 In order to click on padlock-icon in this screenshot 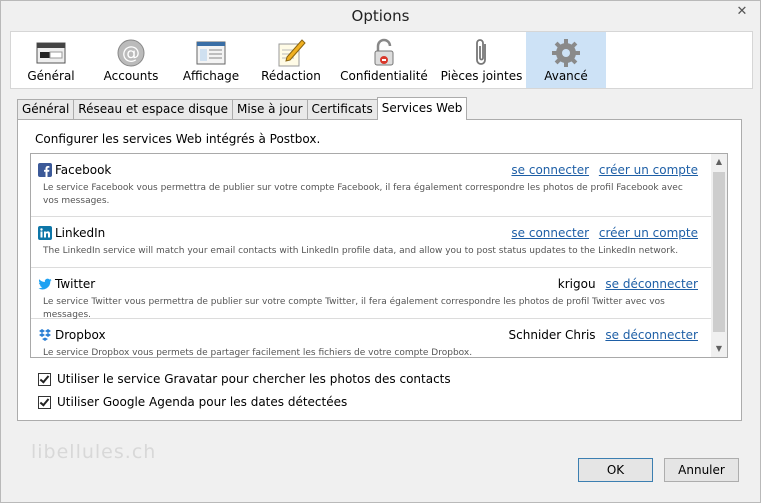, I will do `click(384, 53)`.